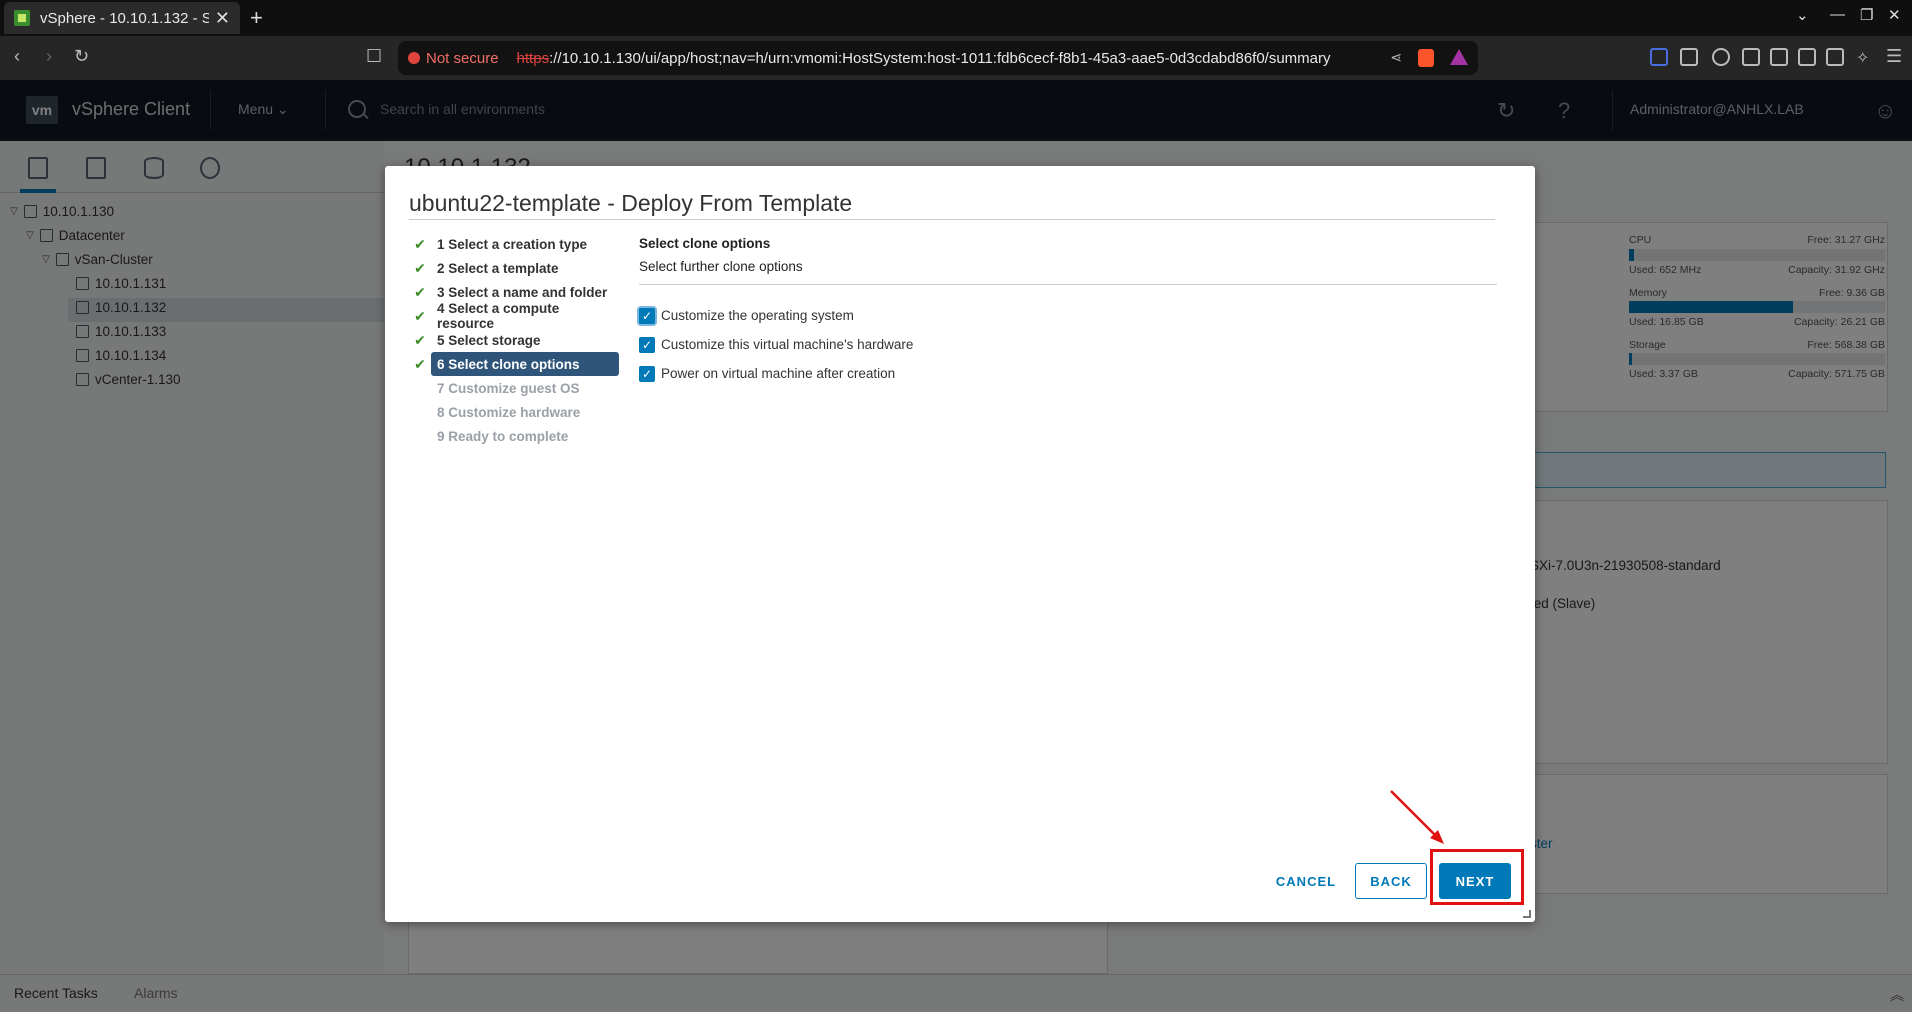  Describe the element at coordinates (1835, 57) in the screenshot. I see `wallet-icon` at that location.